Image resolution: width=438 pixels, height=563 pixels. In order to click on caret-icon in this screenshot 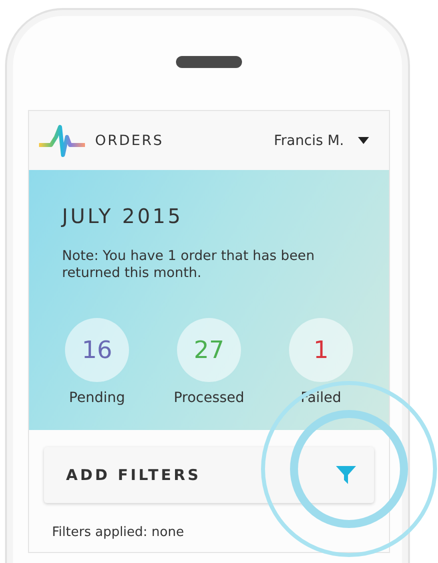, I will do `click(363, 140)`.